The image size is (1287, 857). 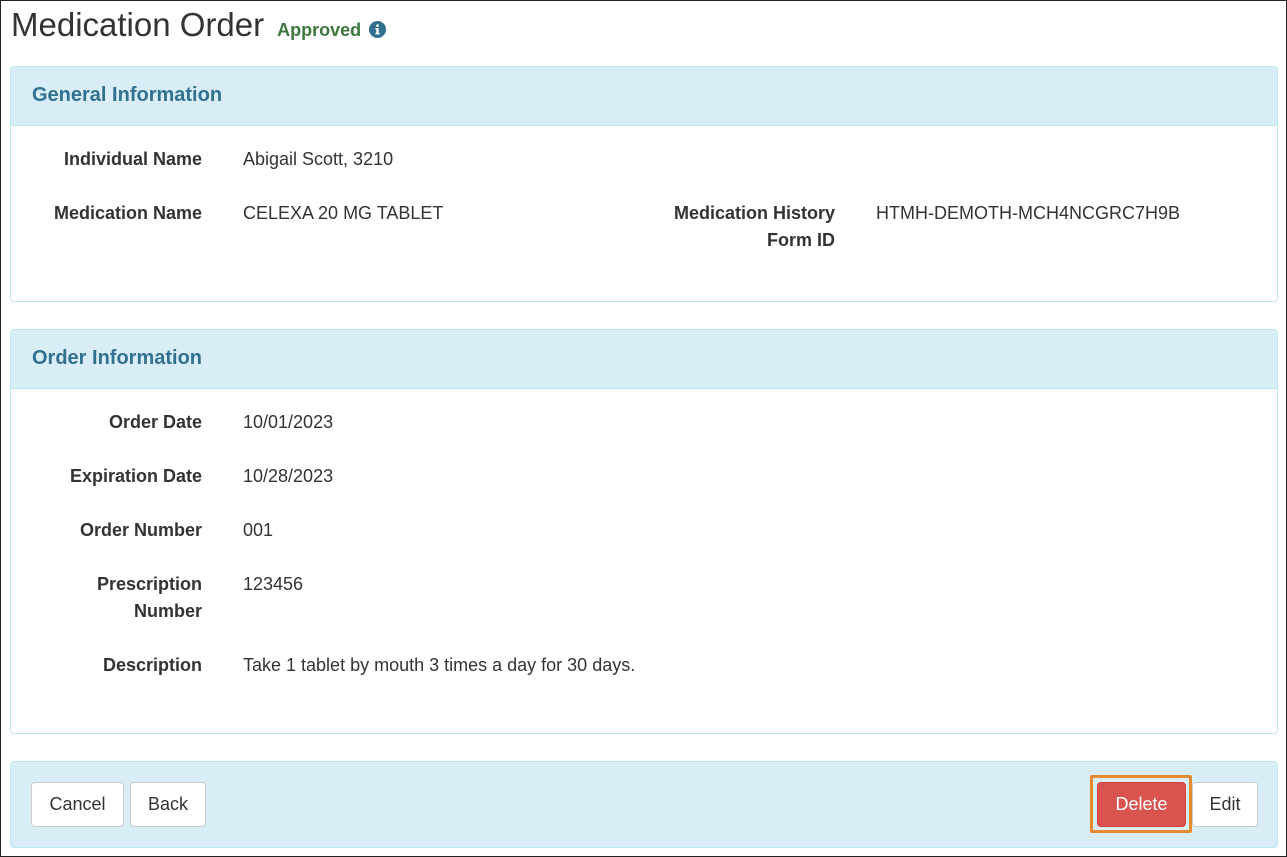 What do you see at coordinates (149, 597) in the screenshot?
I see `prescription-number-label: Prescription Number` at bounding box center [149, 597].